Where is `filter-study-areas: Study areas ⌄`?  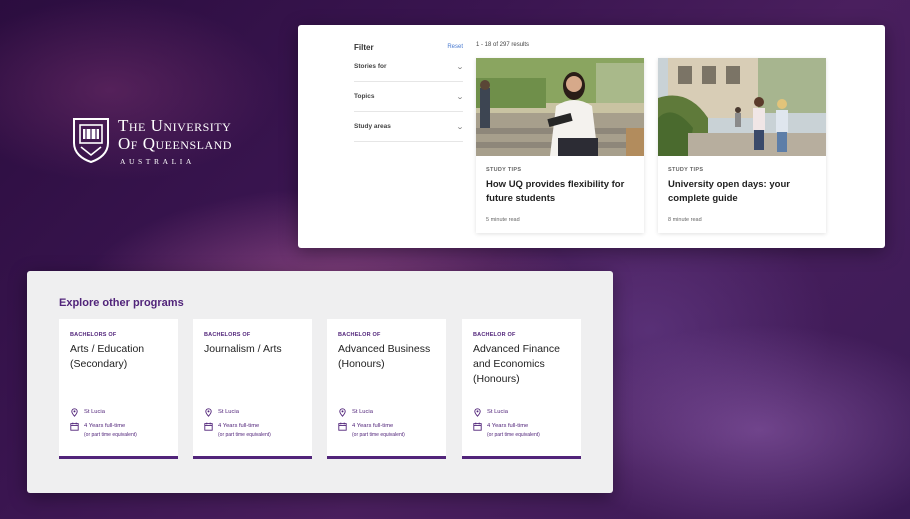 filter-study-areas: Study areas ⌄ is located at coordinates (409, 127).